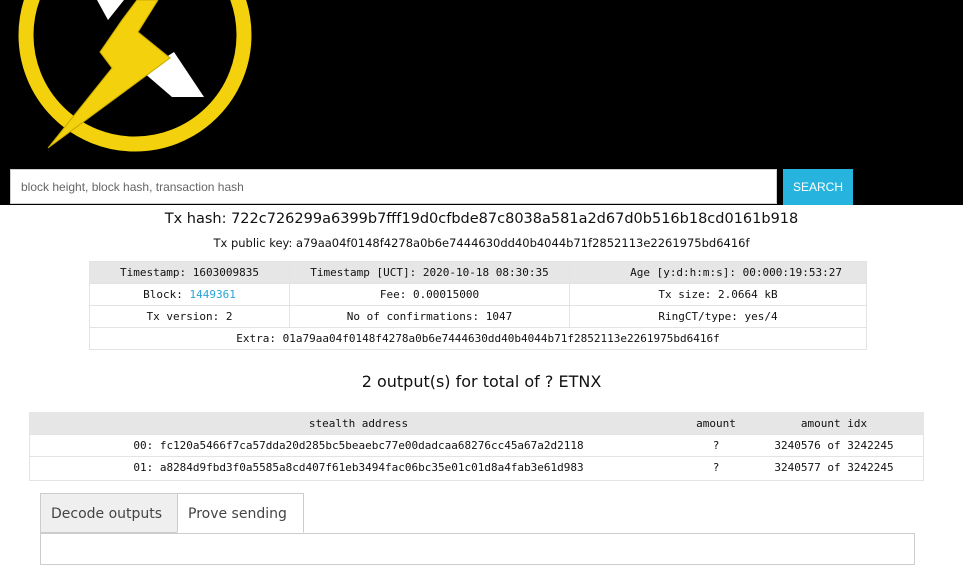  I want to click on block-label: Block:, so click(166, 294).